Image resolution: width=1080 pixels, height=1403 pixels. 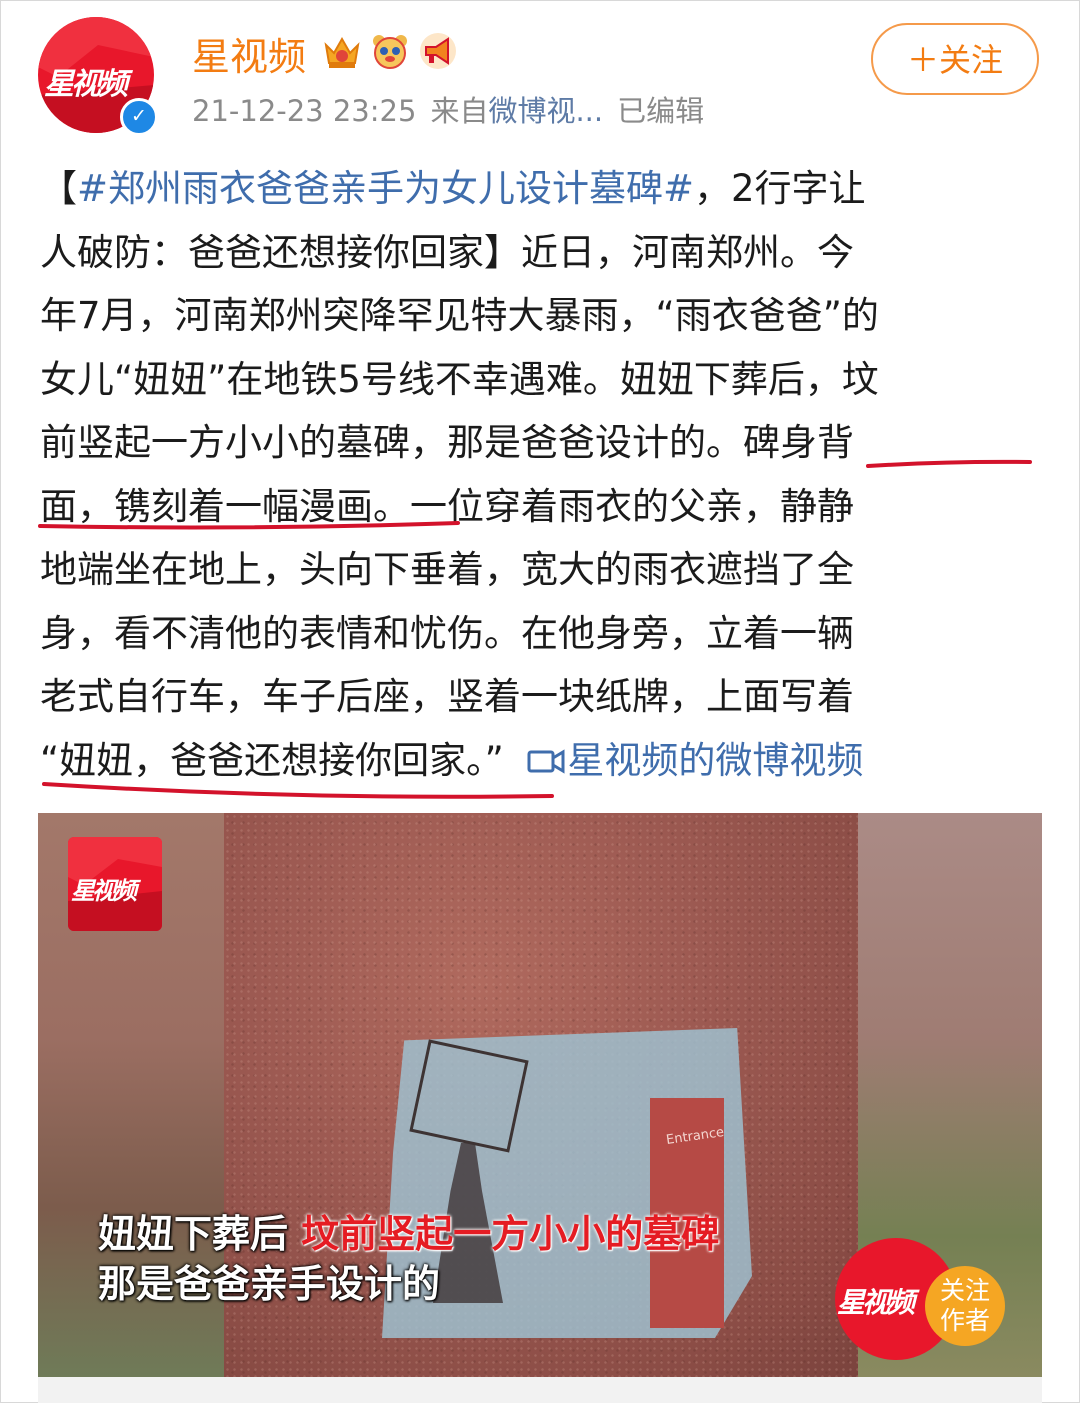 What do you see at coordinates (715, 760) in the screenshot?
I see `video-link-label: 星视频的微博视频` at bounding box center [715, 760].